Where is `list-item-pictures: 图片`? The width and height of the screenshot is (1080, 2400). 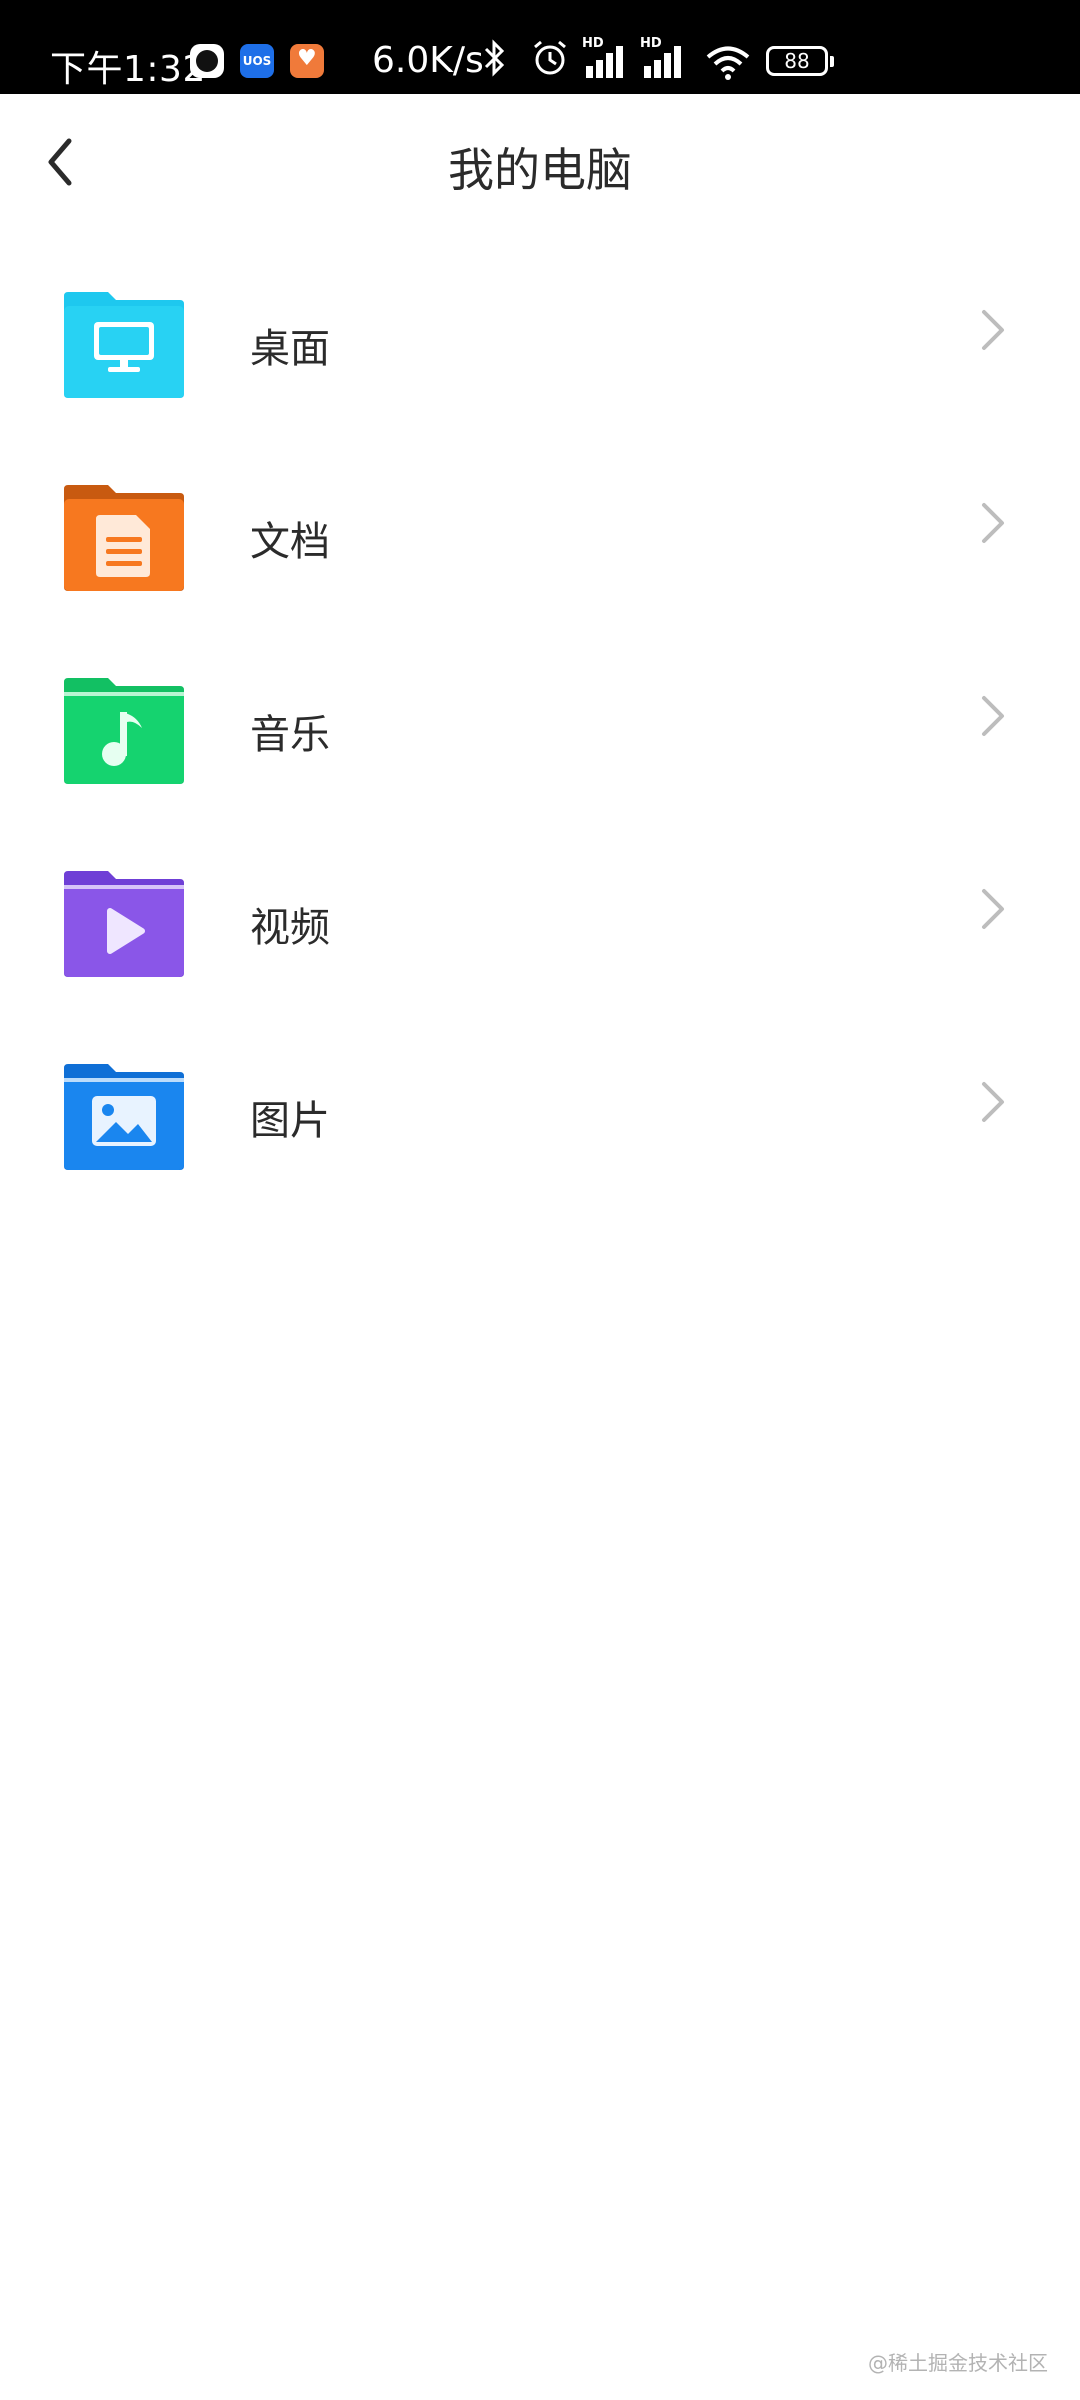
list-item-pictures: 图片 is located at coordinates (540, 1118).